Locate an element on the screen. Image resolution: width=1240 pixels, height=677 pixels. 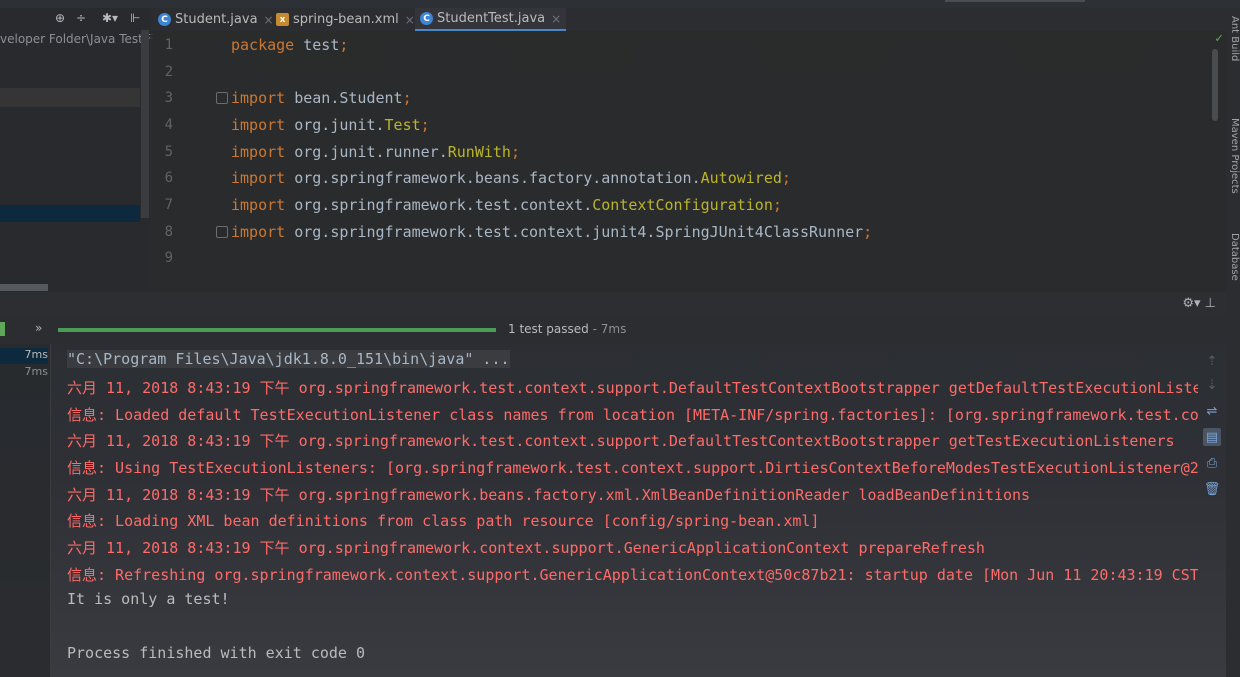
test-status: 1 test passed - 7ms is located at coordinates (567, 329).